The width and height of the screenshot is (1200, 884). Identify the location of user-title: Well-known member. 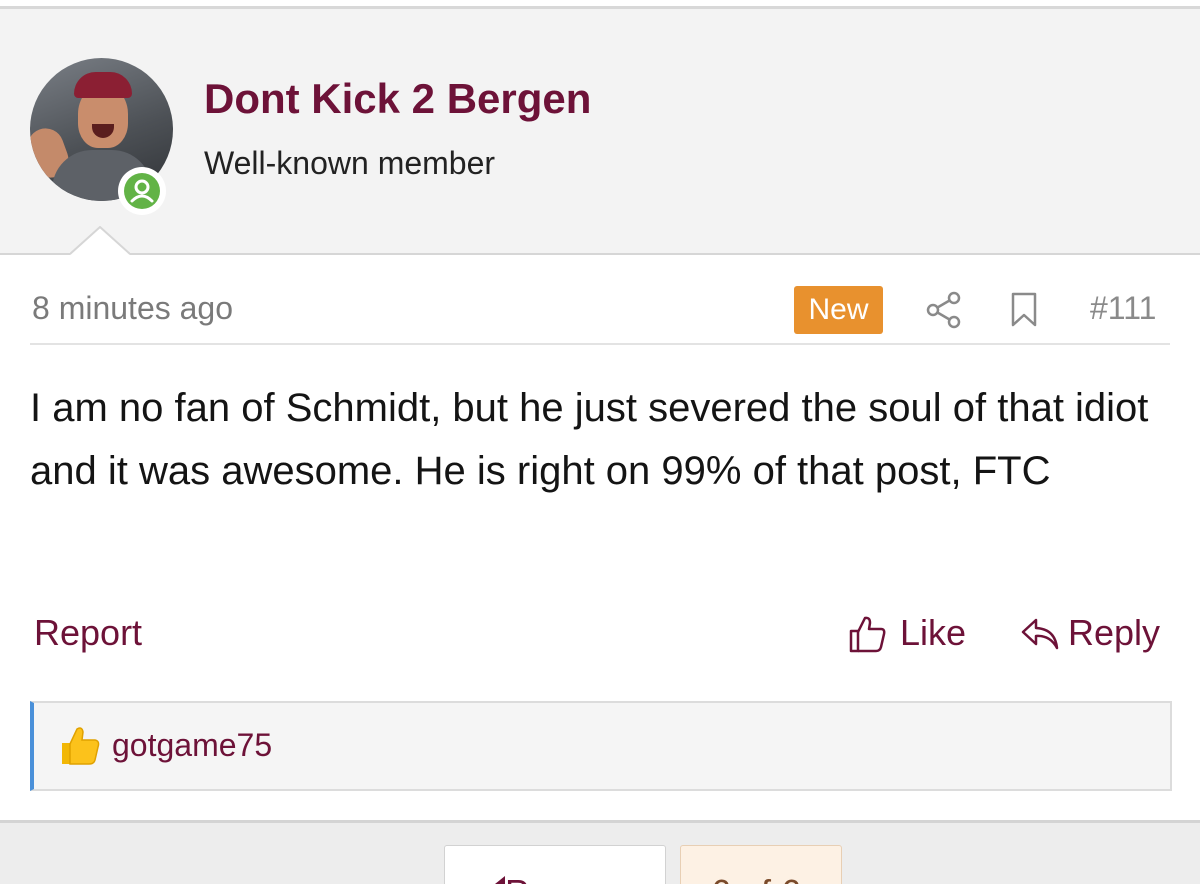
(350, 163).